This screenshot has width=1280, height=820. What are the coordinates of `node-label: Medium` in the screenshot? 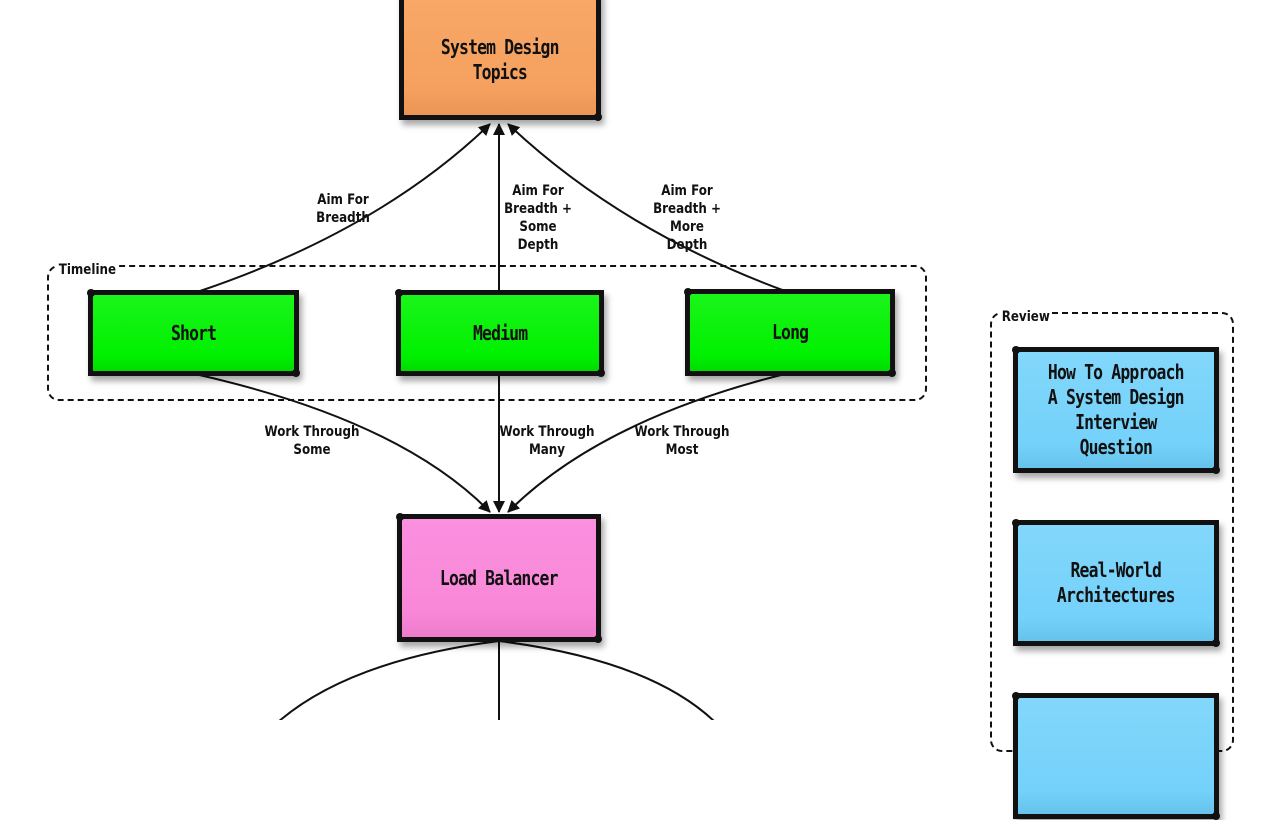 It's located at (500, 332).